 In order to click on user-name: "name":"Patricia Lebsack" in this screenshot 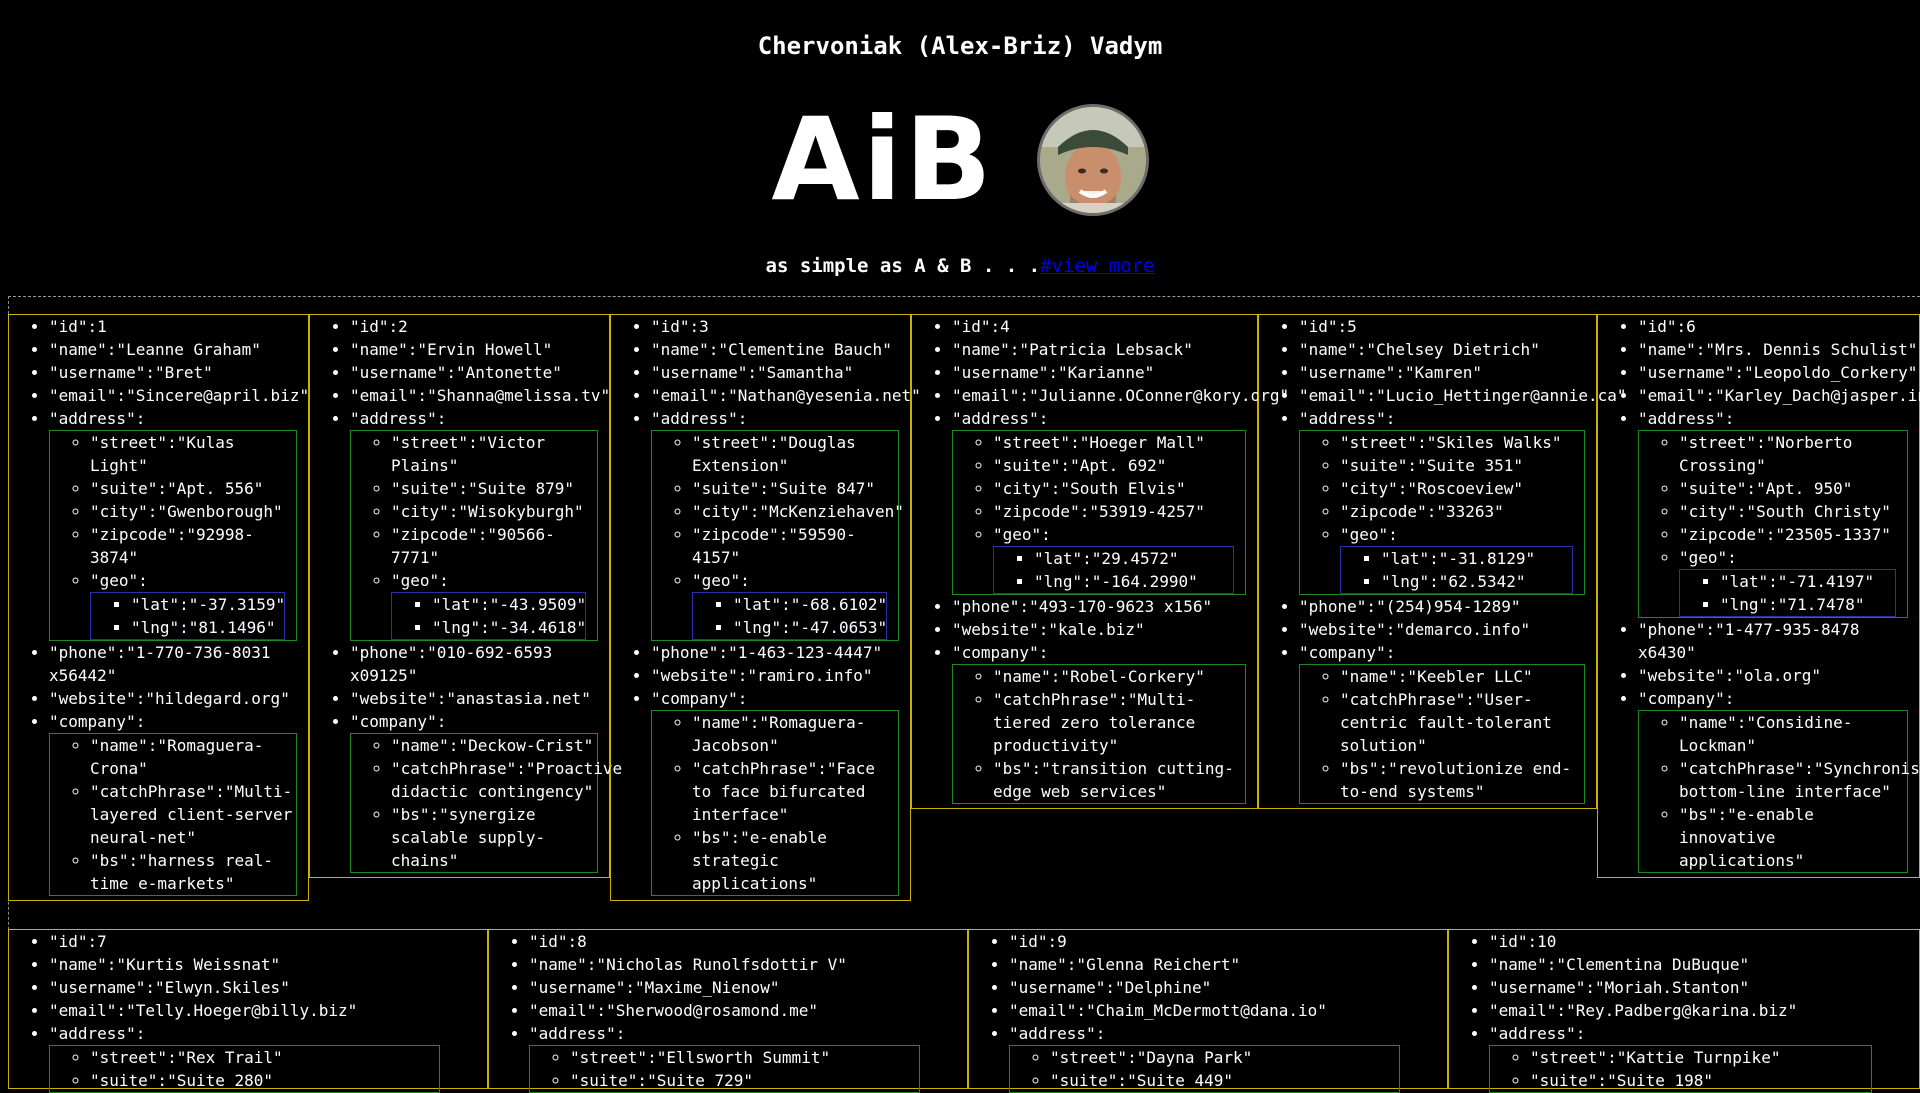, I will do `click(1104, 349)`.